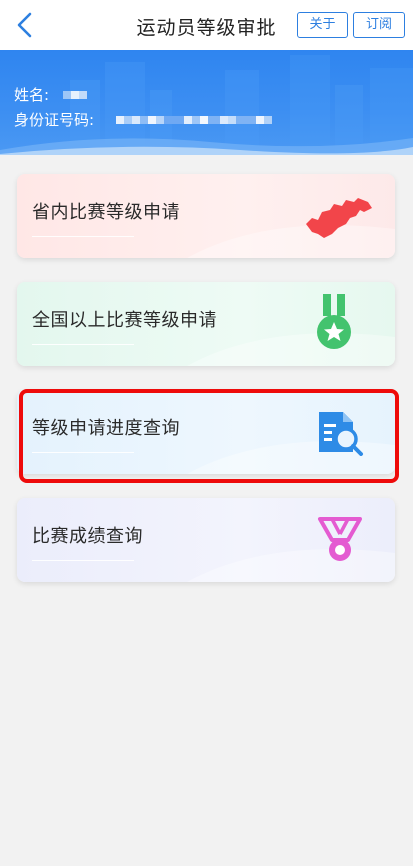 Image resolution: width=413 pixels, height=866 pixels. What do you see at coordinates (206, 28) in the screenshot?
I see `page-title: 运动员等级审批` at bounding box center [206, 28].